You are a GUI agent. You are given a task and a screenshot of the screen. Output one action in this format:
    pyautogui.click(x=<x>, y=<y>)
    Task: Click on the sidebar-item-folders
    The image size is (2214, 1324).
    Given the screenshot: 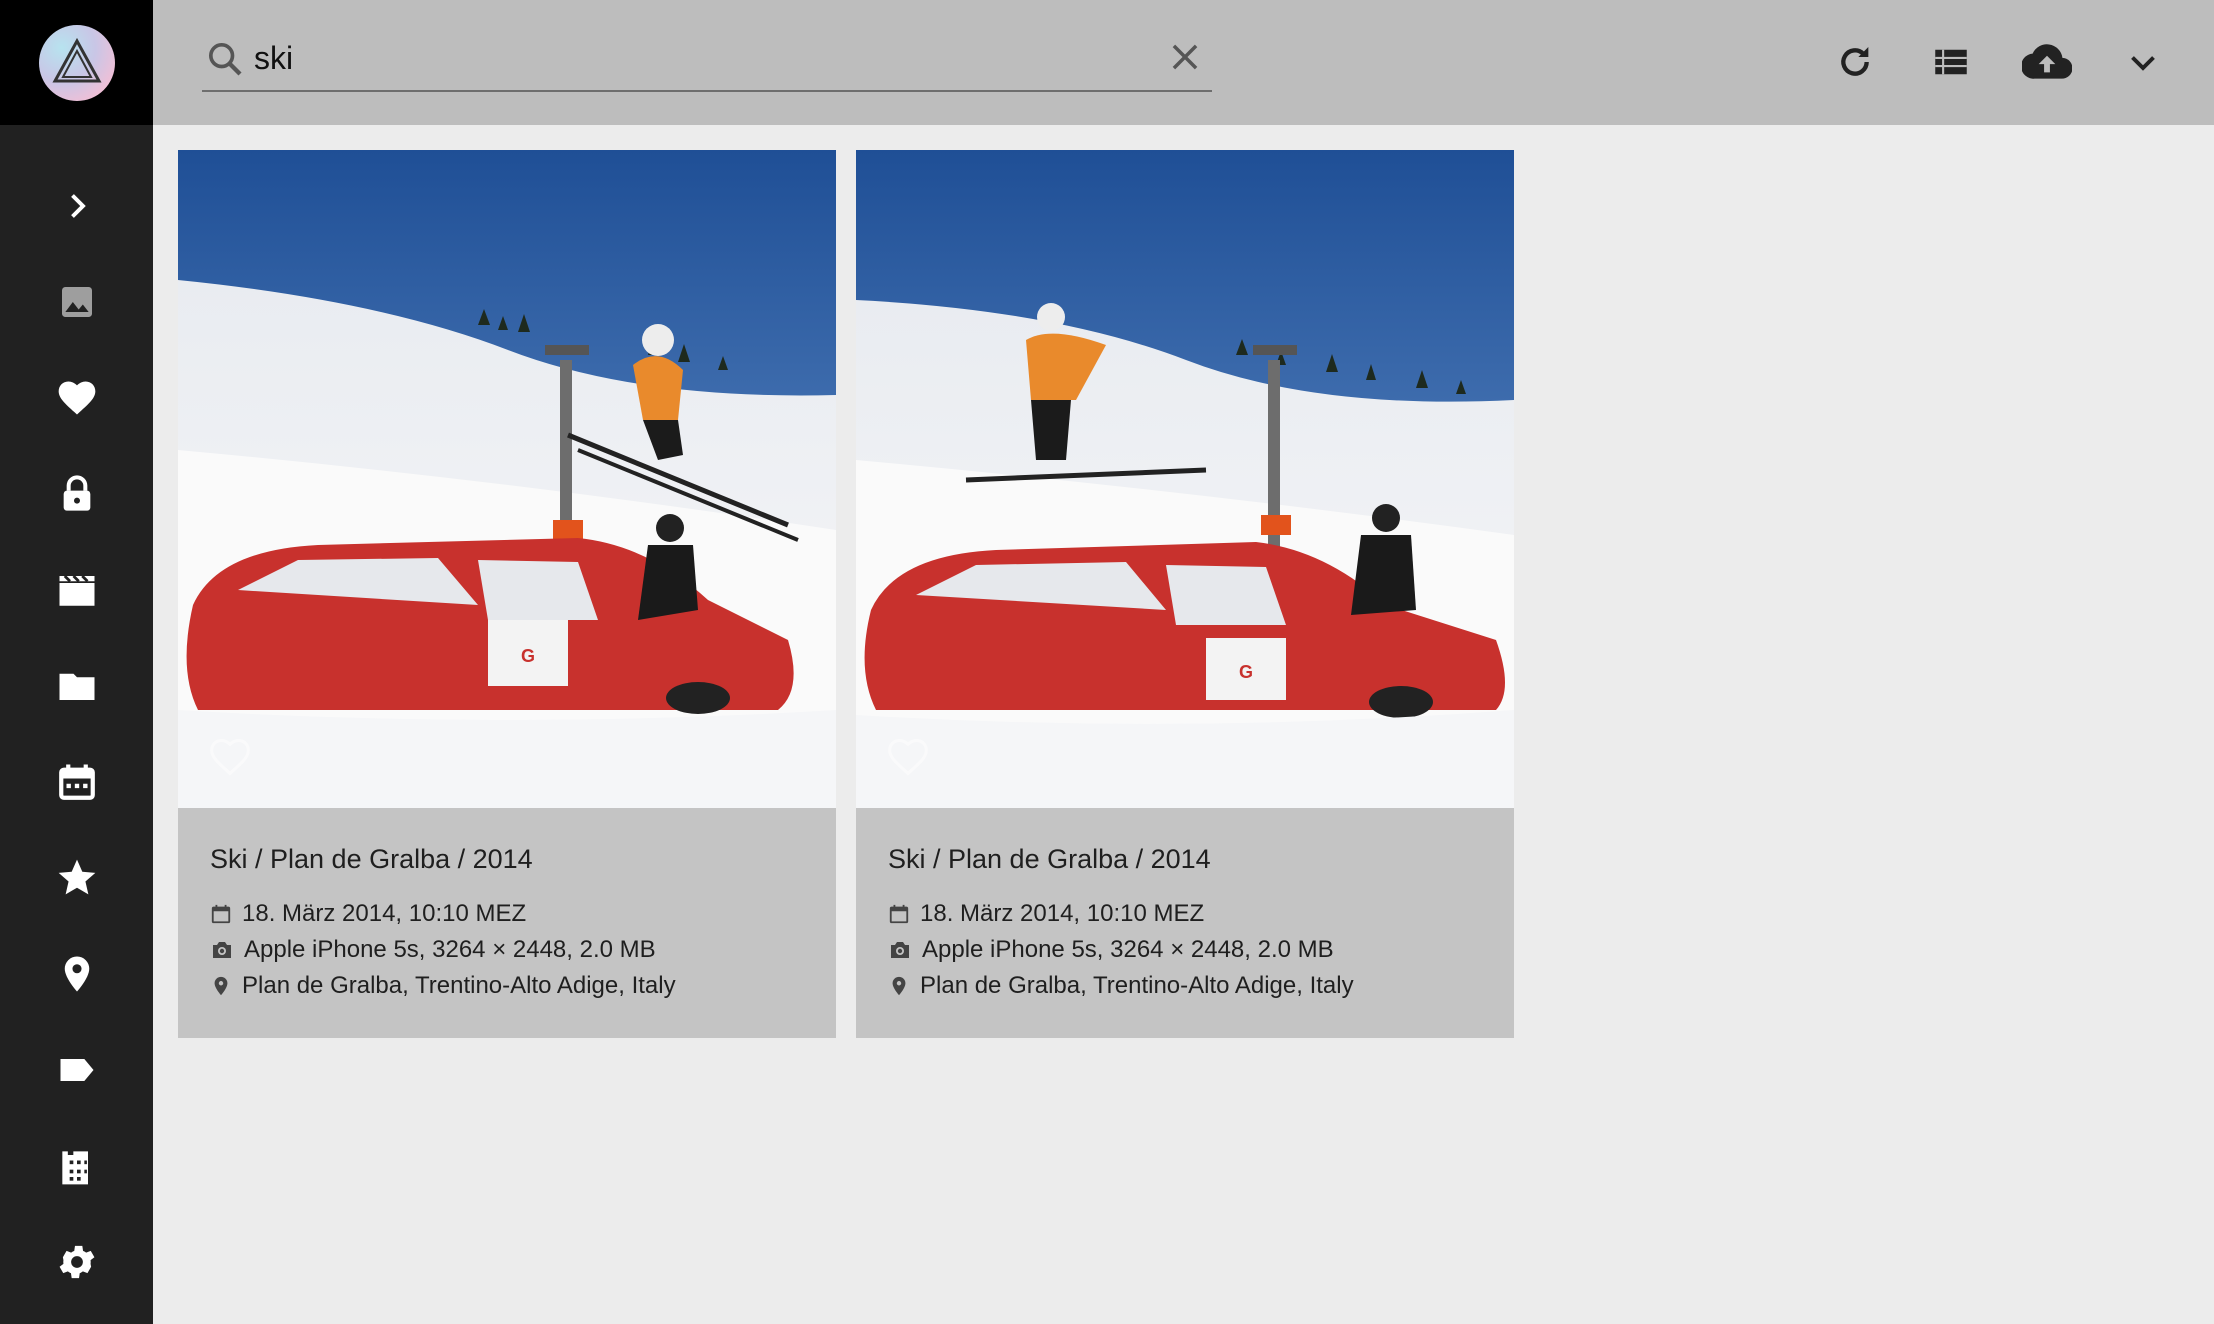 What is the action you would take?
    pyautogui.click(x=76, y=686)
    